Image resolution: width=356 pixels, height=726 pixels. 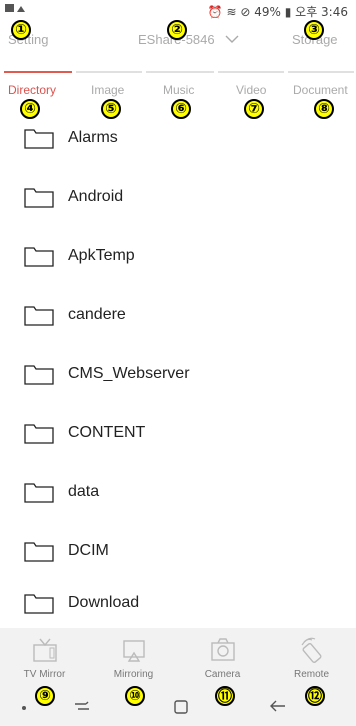 What do you see at coordinates (232, 39) in the screenshot?
I see `chevron-down-icon` at bounding box center [232, 39].